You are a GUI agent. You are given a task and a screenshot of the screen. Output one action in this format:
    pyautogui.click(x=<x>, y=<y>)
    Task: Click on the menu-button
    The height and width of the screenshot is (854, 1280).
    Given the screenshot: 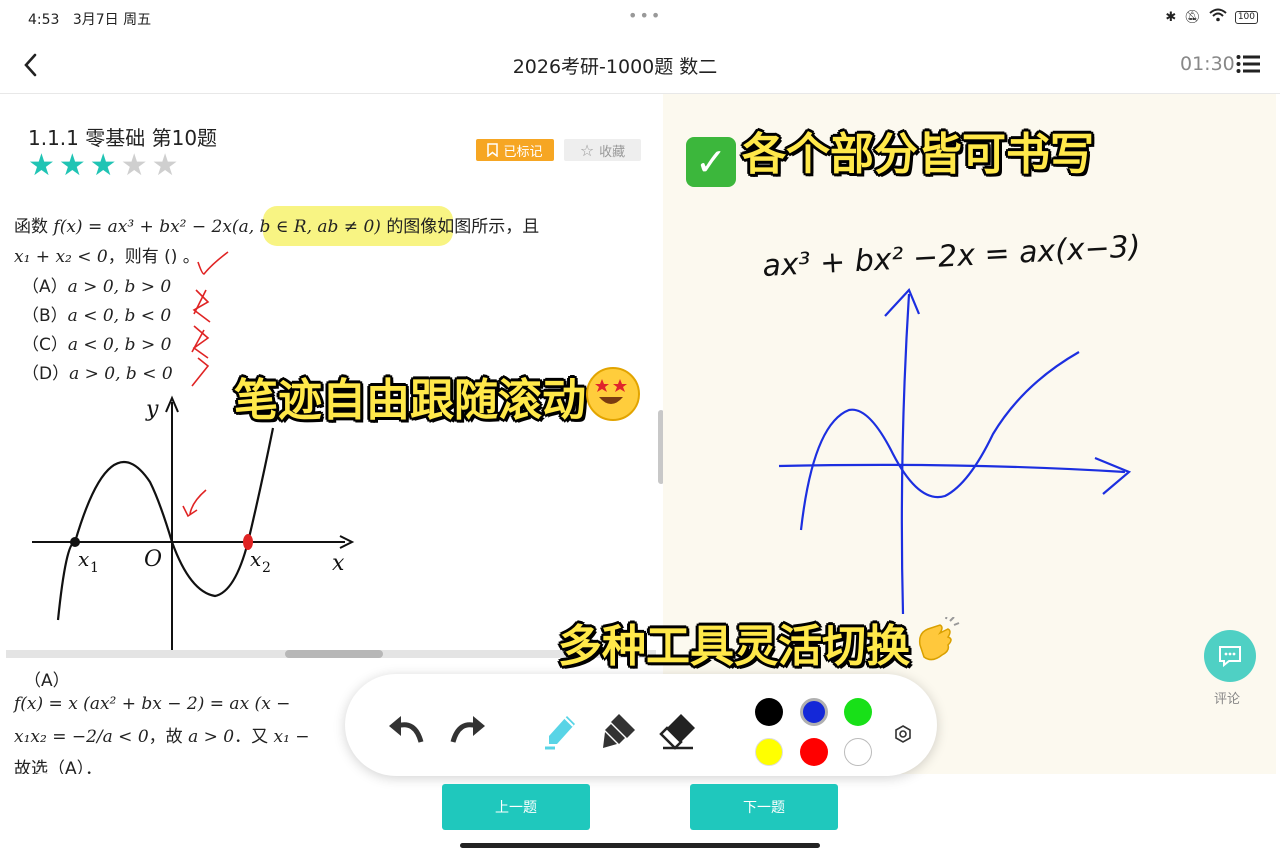 What is the action you would take?
    pyautogui.click(x=1248, y=64)
    